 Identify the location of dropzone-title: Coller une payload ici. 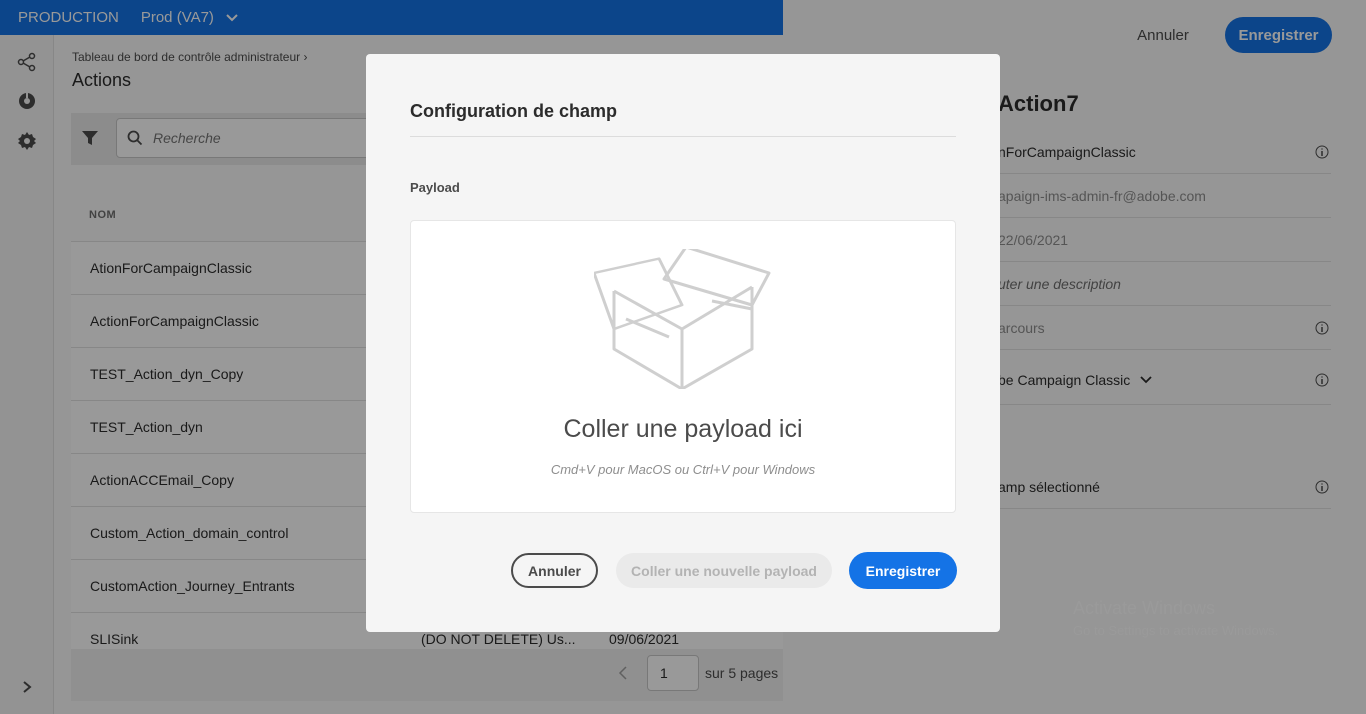
(683, 429).